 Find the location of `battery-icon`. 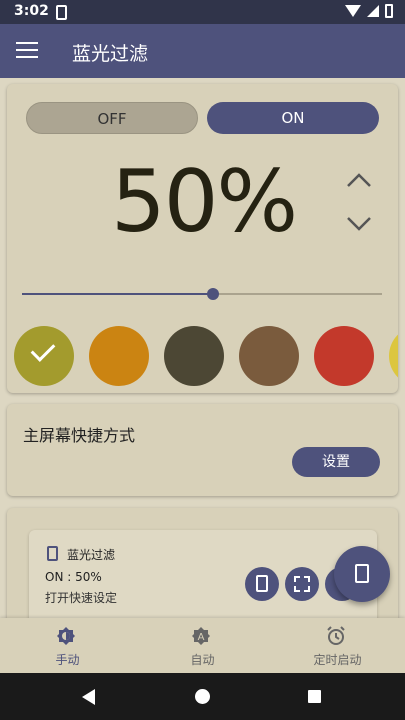

battery-icon is located at coordinates (389, 11).